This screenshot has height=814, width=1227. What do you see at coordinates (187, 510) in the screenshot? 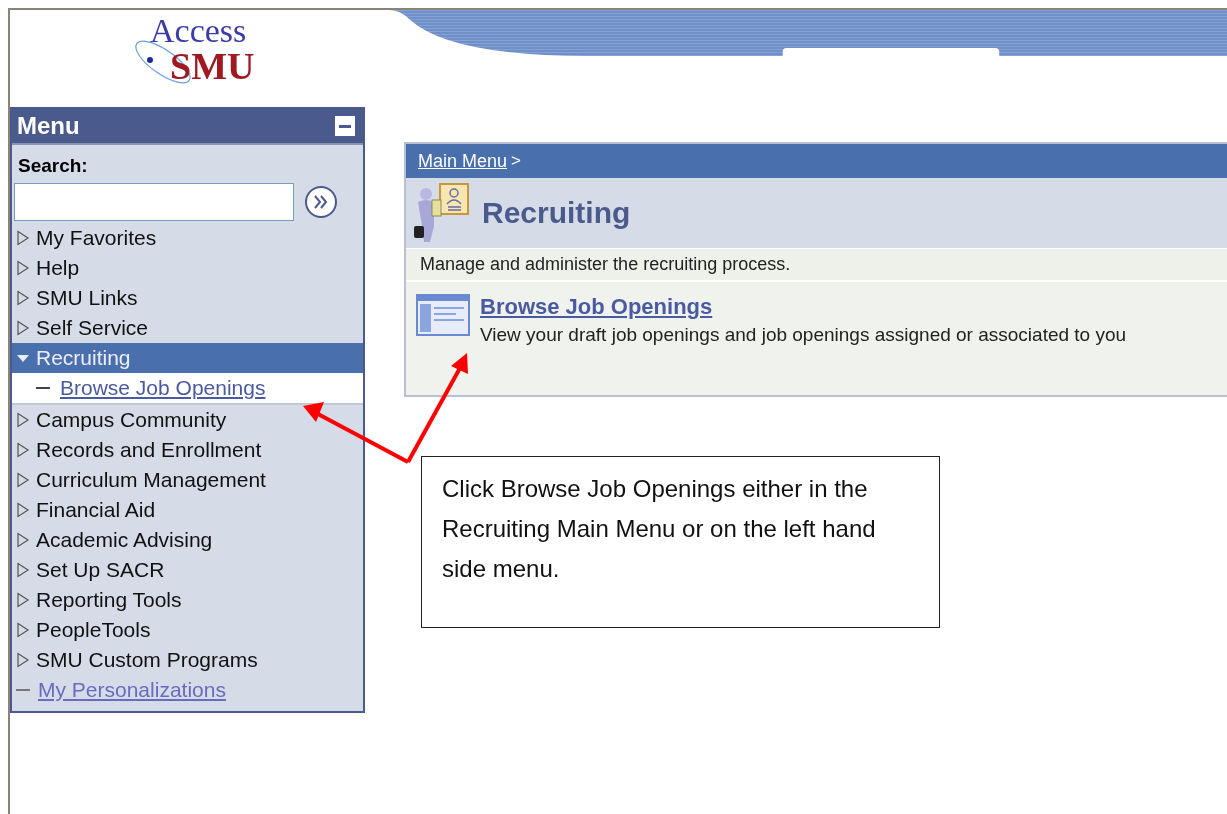
I see `menu-item: Financial Aid` at bounding box center [187, 510].